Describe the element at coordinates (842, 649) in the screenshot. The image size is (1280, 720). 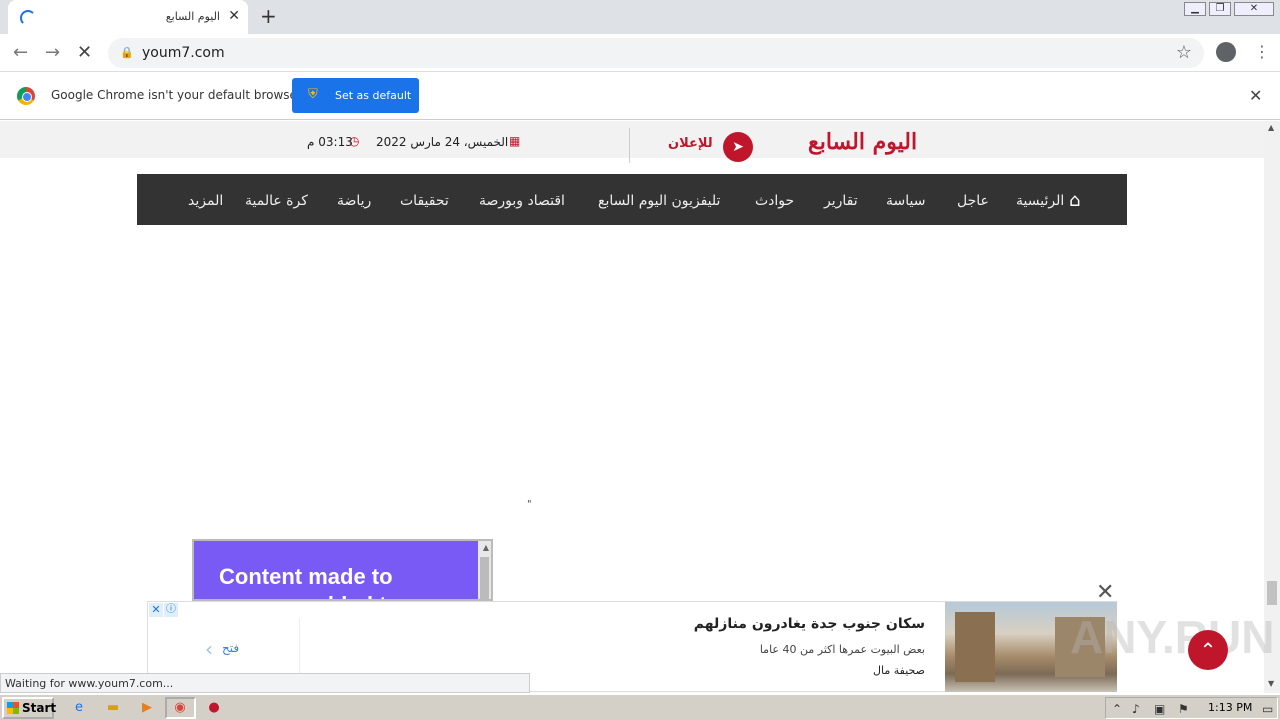
I see `ad-subtitle: بعض البيوت عمرها اكثر من 40 عاما` at that location.